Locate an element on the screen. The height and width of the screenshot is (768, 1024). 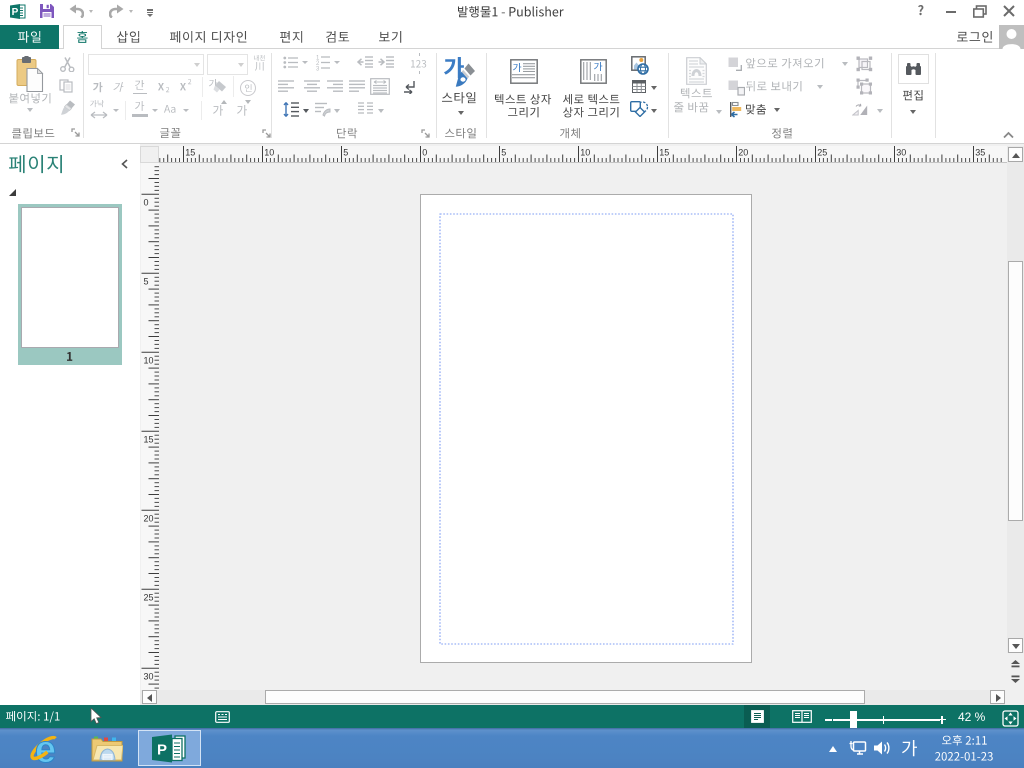
svg-text: e is located at coordinates (45, 748).